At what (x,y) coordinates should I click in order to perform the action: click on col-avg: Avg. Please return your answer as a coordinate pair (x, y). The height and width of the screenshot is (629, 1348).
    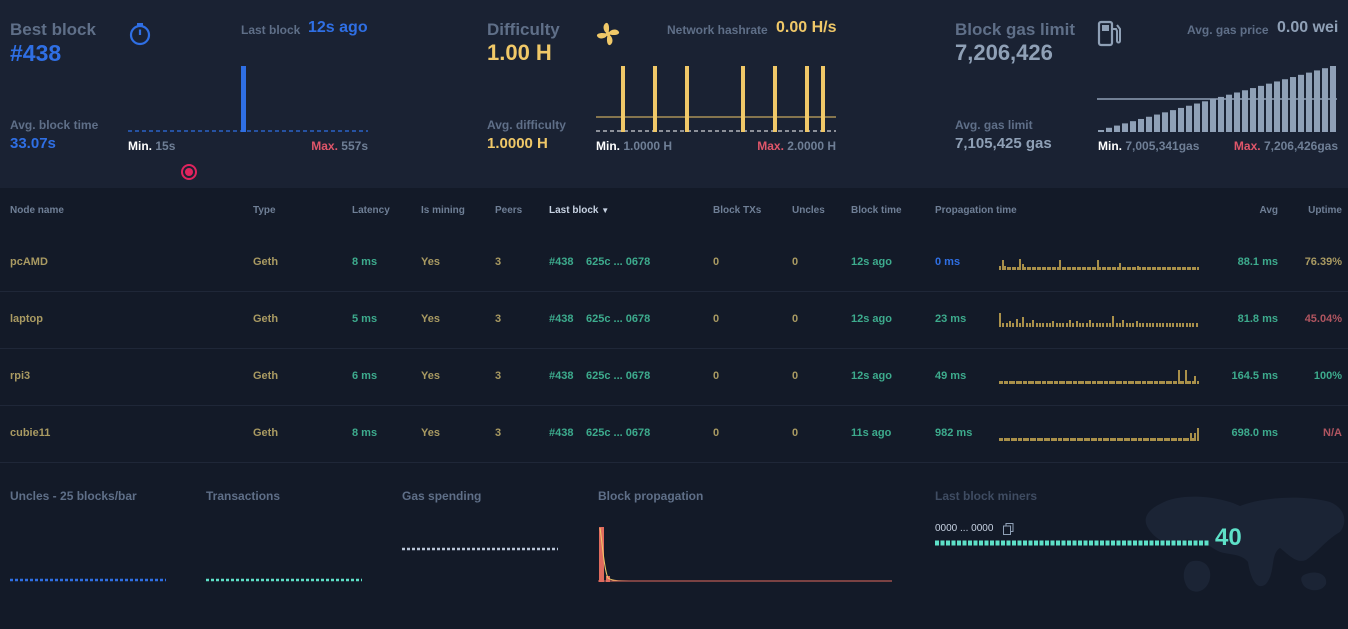
    Looking at the image, I should click on (1268, 210).